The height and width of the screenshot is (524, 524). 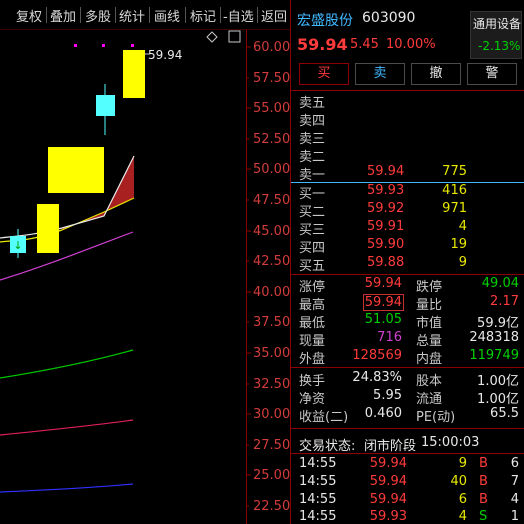 I want to click on chart-settings-diamond-icon, so click(x=212, y=37).